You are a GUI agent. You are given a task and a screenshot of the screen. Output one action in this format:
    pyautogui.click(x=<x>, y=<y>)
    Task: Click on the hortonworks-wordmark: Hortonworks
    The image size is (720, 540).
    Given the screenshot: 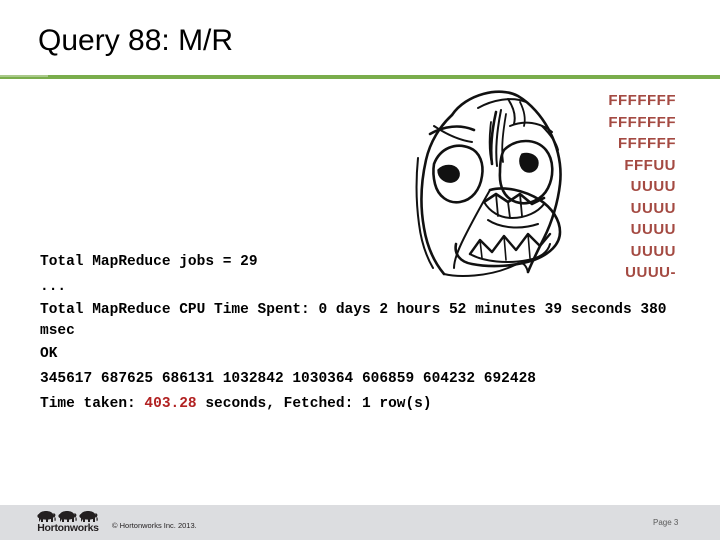 What is the action you would take?
    pyautogui.click(x=68, y=528)
    